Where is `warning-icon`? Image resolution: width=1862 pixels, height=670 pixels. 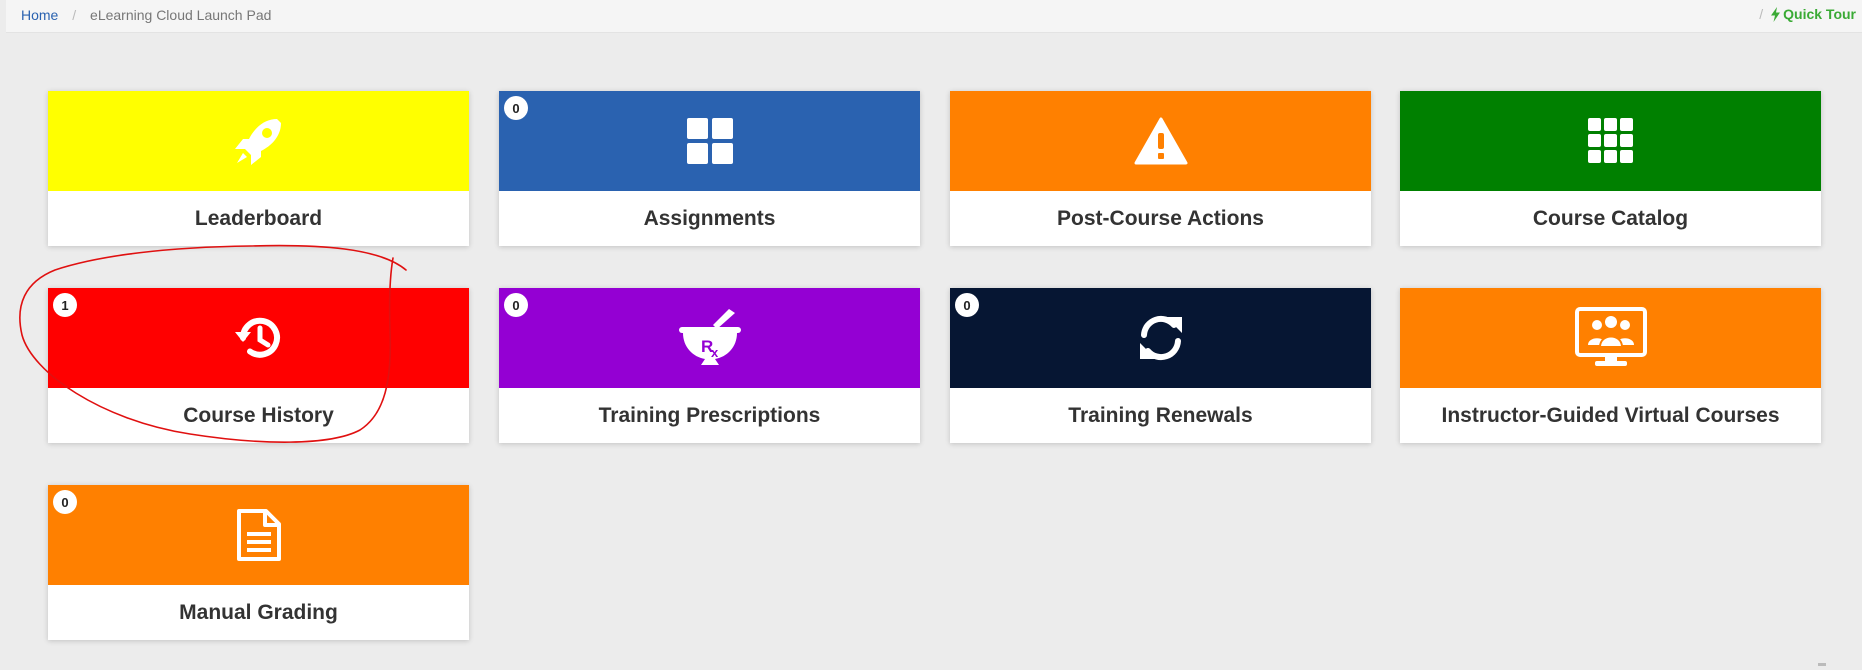
warning-icon is located at coordinates (1160, 141).